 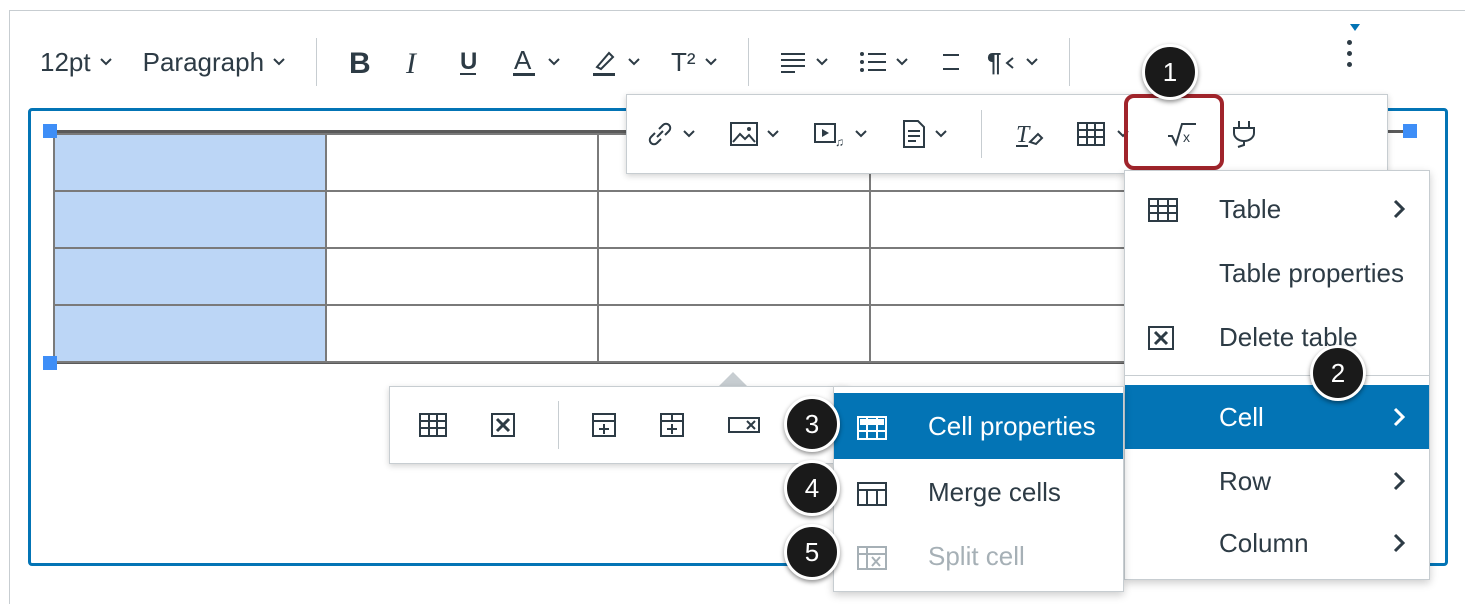 I want to click on italic-button: I, so click(x=415, y=62).